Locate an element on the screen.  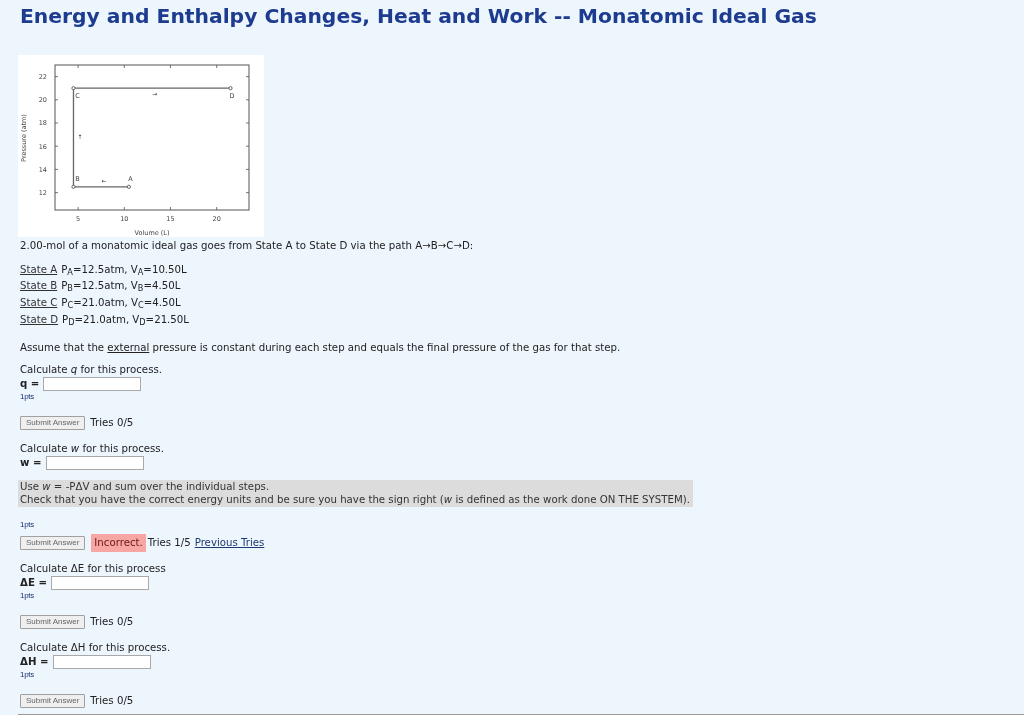
state-values: P$_{C}$=21.0atm, V$_{C}$=4.50L is located at coordinates (121, 302).